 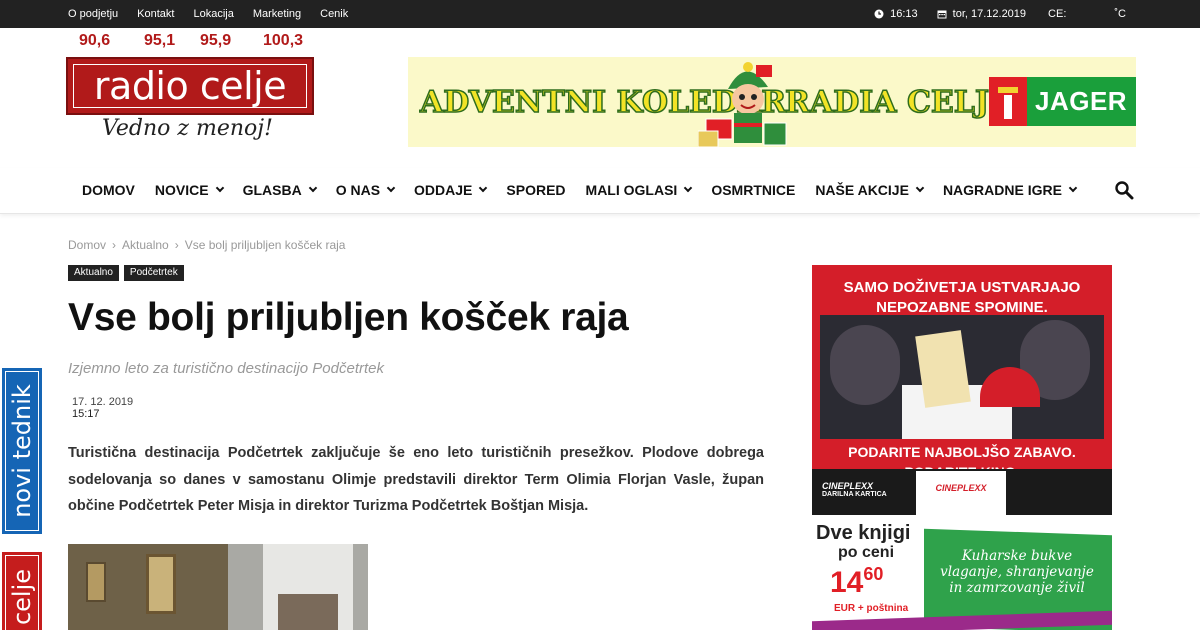 I want to click on books-price-note: EUR + poštnina, so click(x=871, y=608).